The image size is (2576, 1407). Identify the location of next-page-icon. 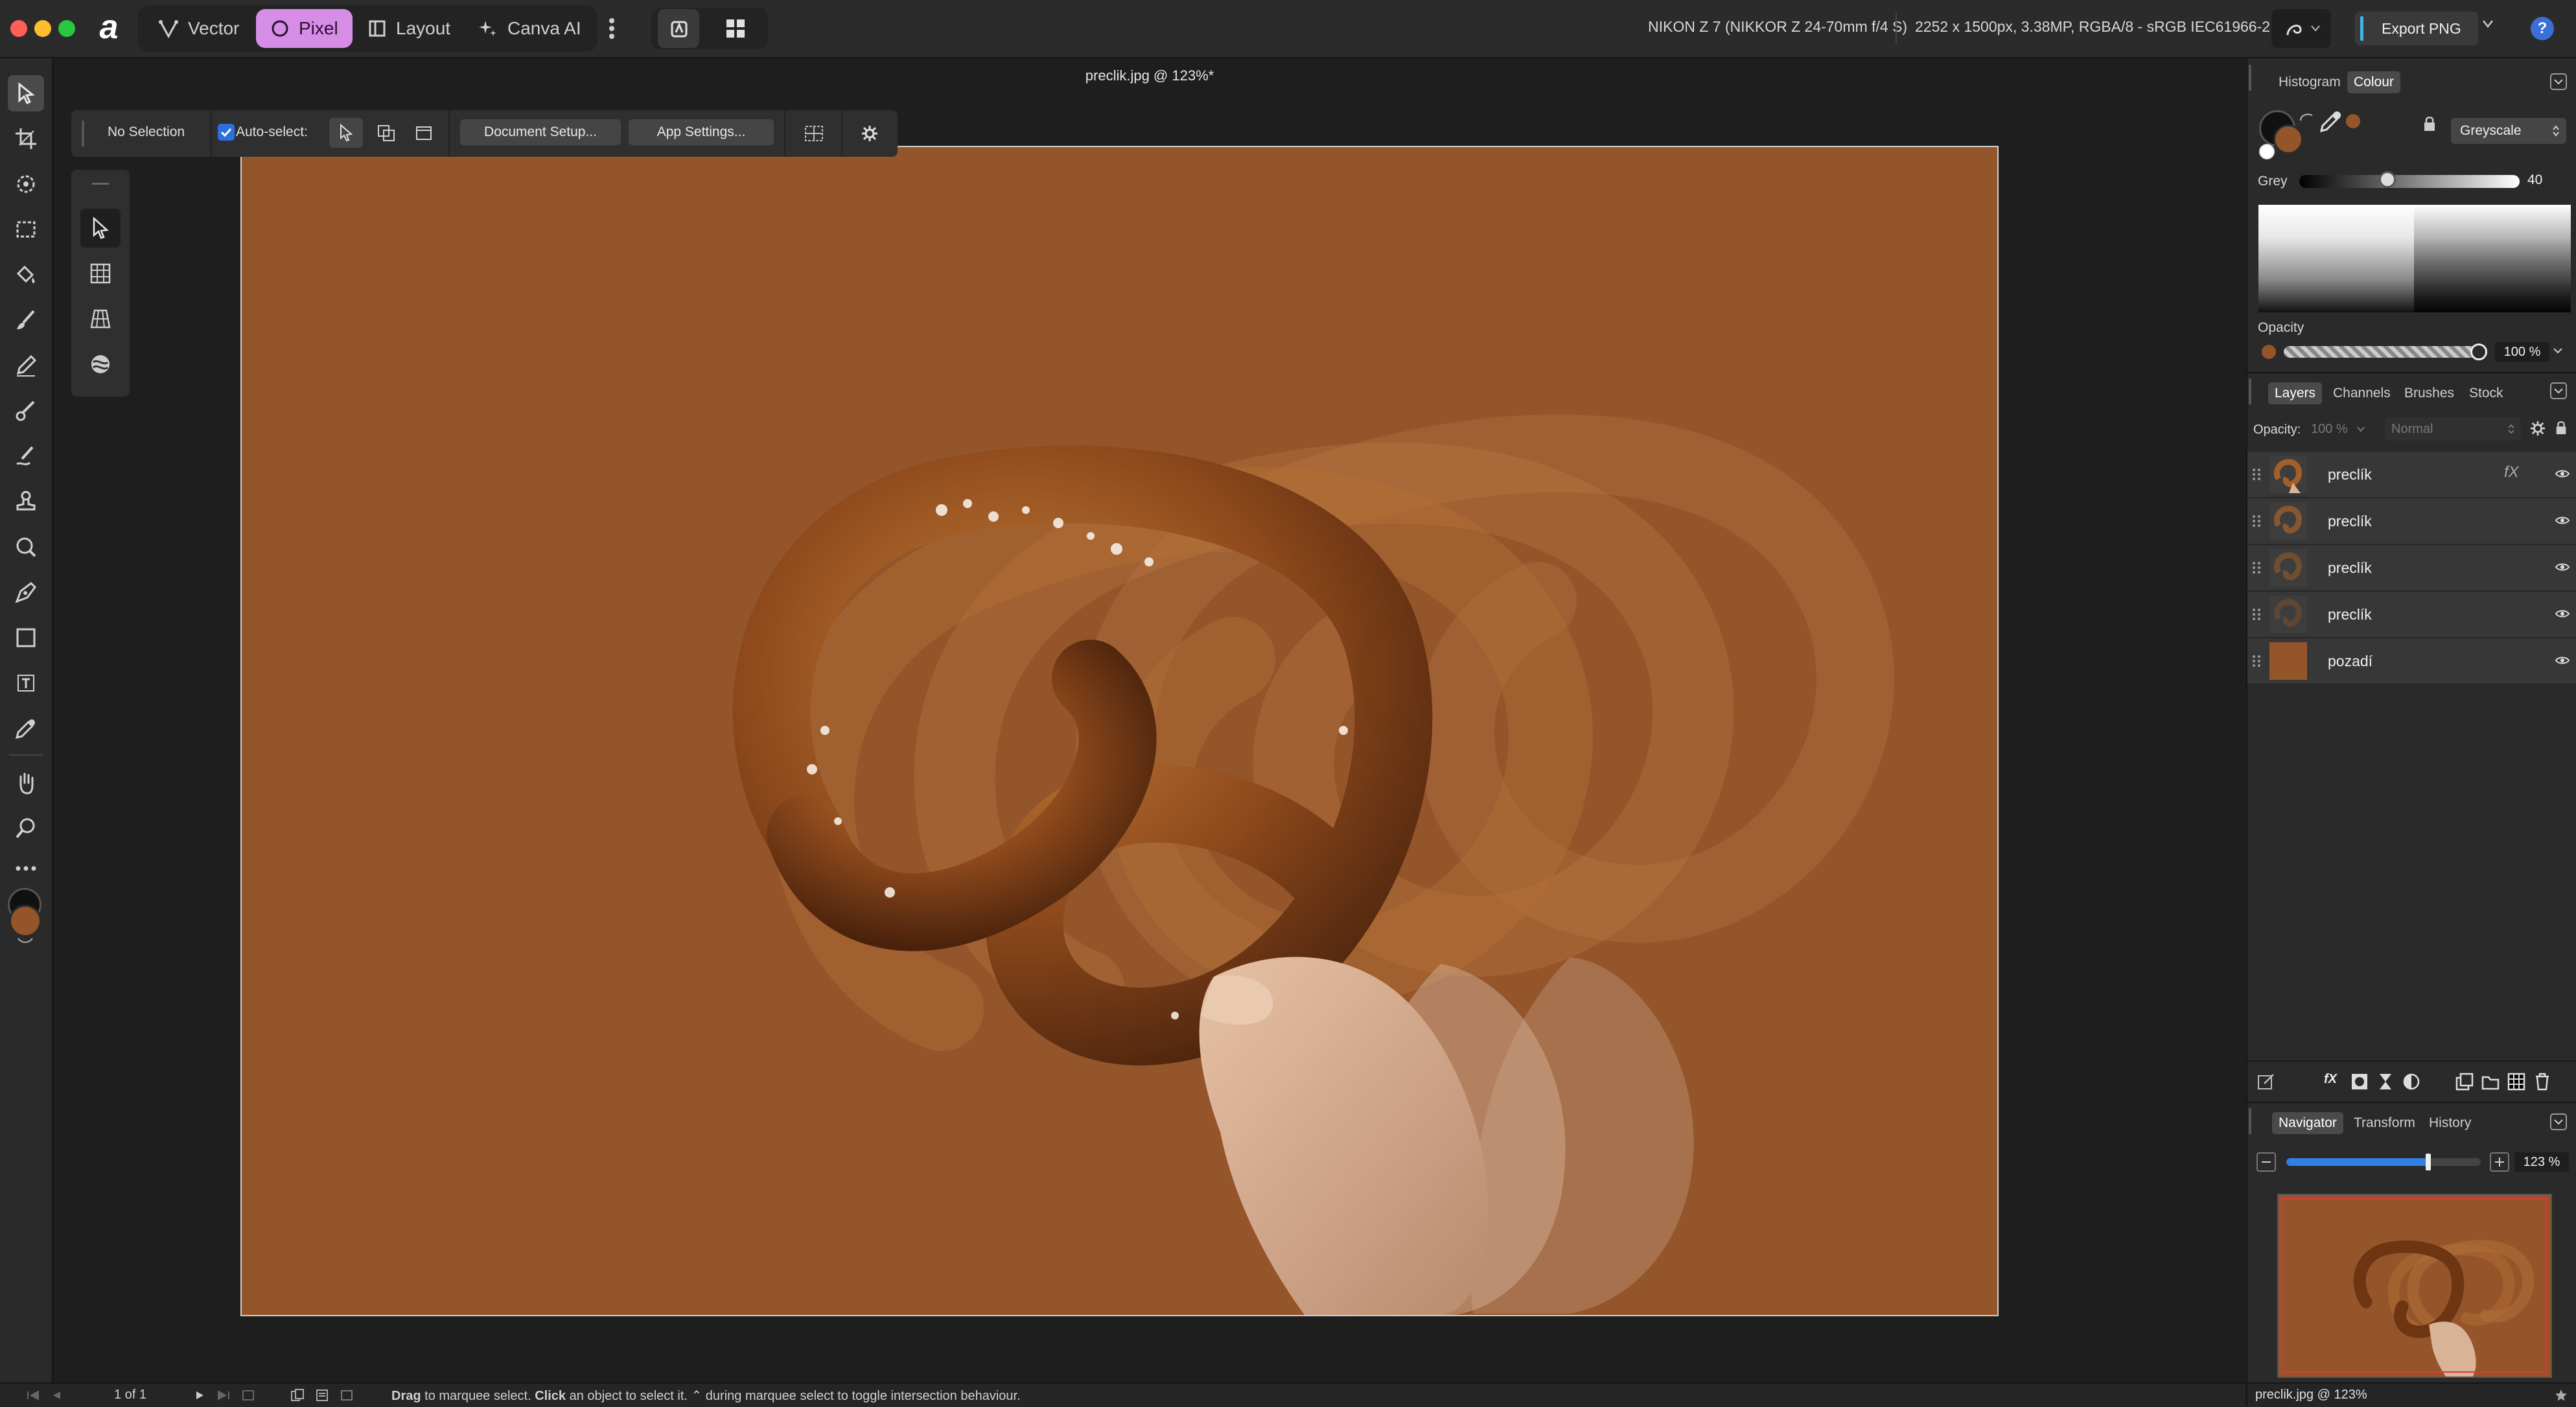
(200, 1395).